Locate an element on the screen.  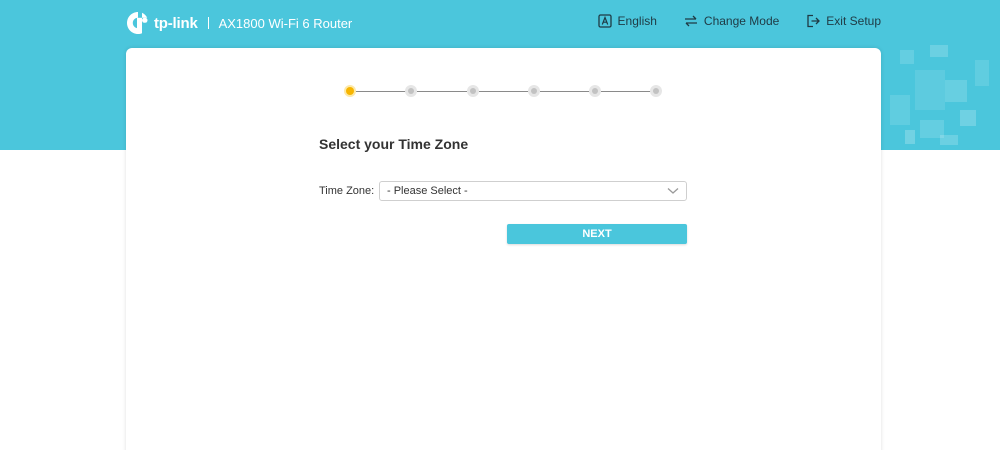
language-button: English is located at coordinates (627, 21).